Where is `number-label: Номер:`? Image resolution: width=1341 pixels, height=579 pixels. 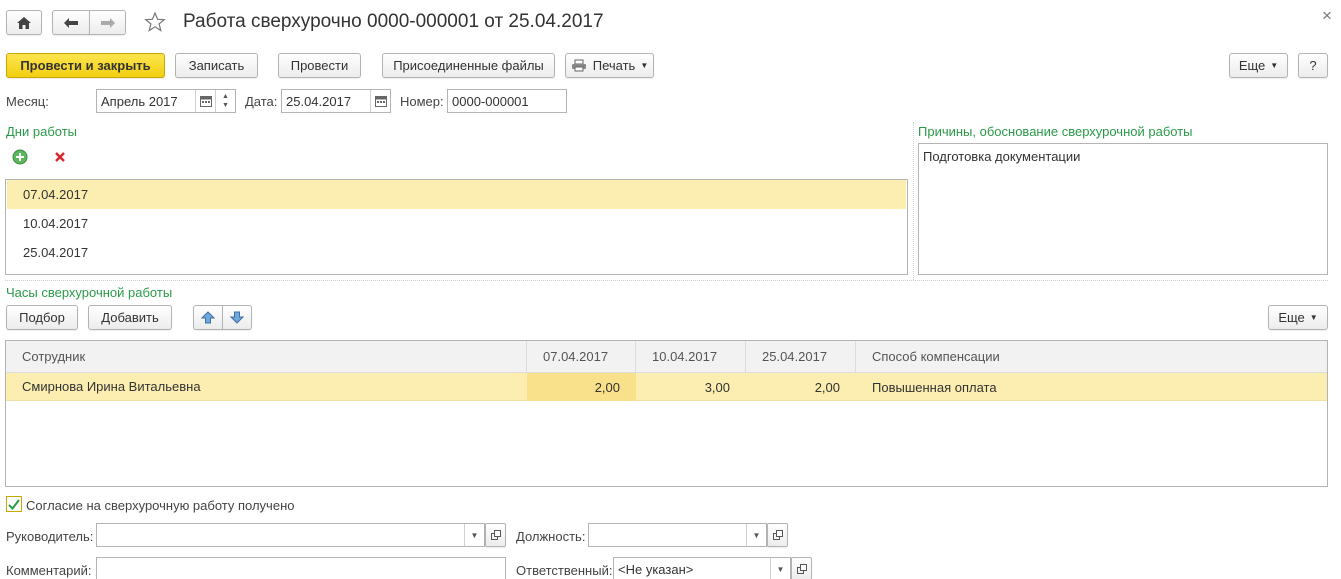
number-label: Номер: is located at coordinates (422, 101).